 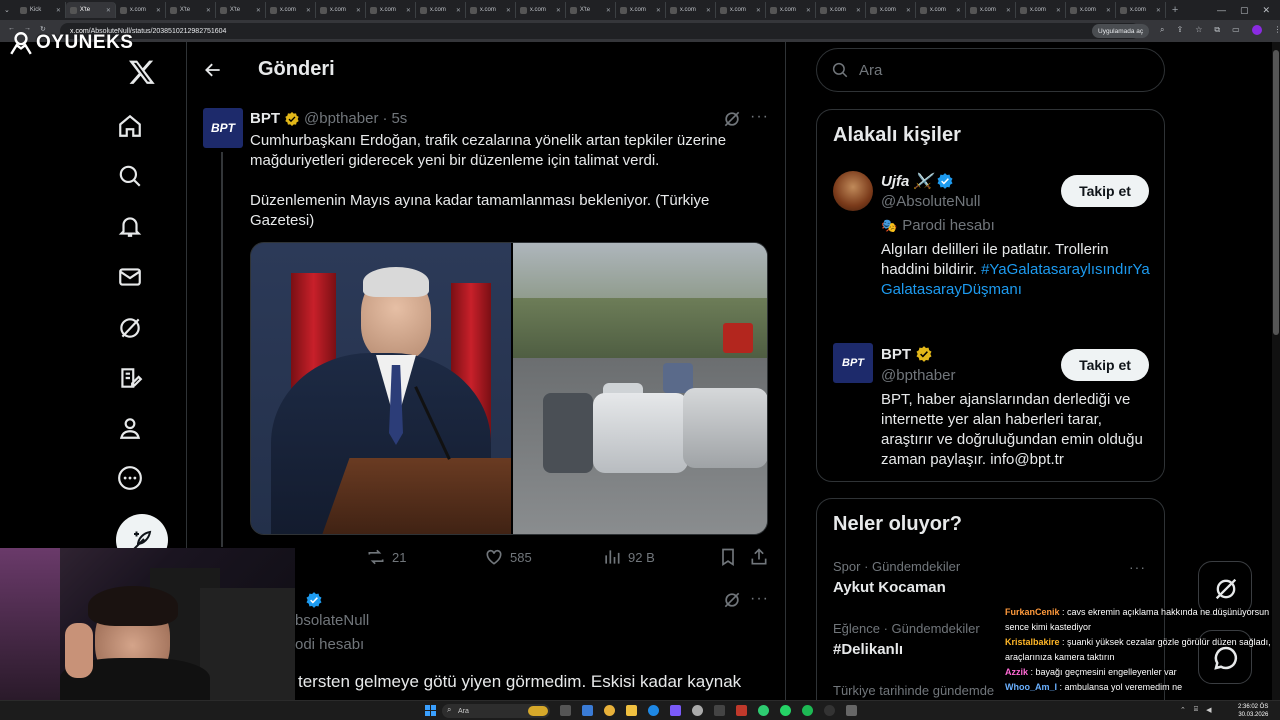 I want to click on trend-name-2: #Delikanlı, so click(x=868, y=649).